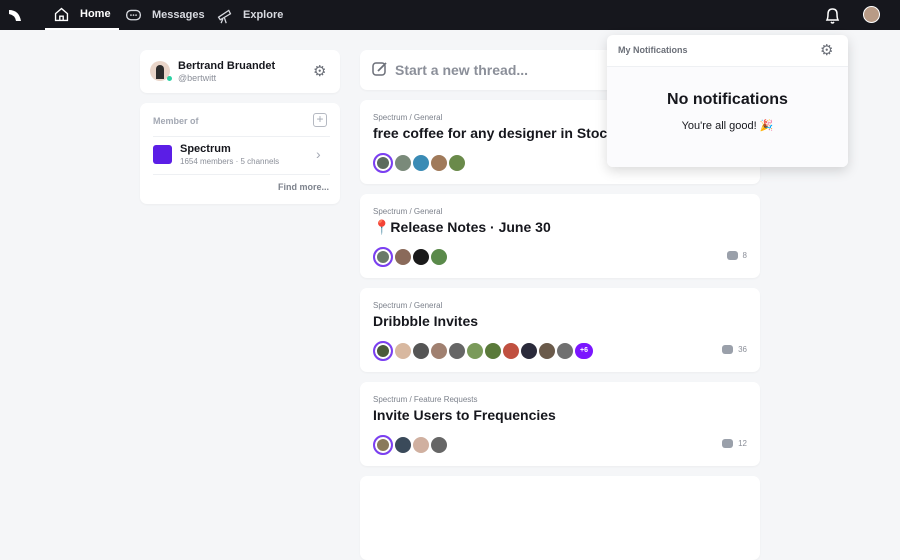 The height and width of the screenshot is (560, 900). I want to click on thread-card, so click(560, 518).